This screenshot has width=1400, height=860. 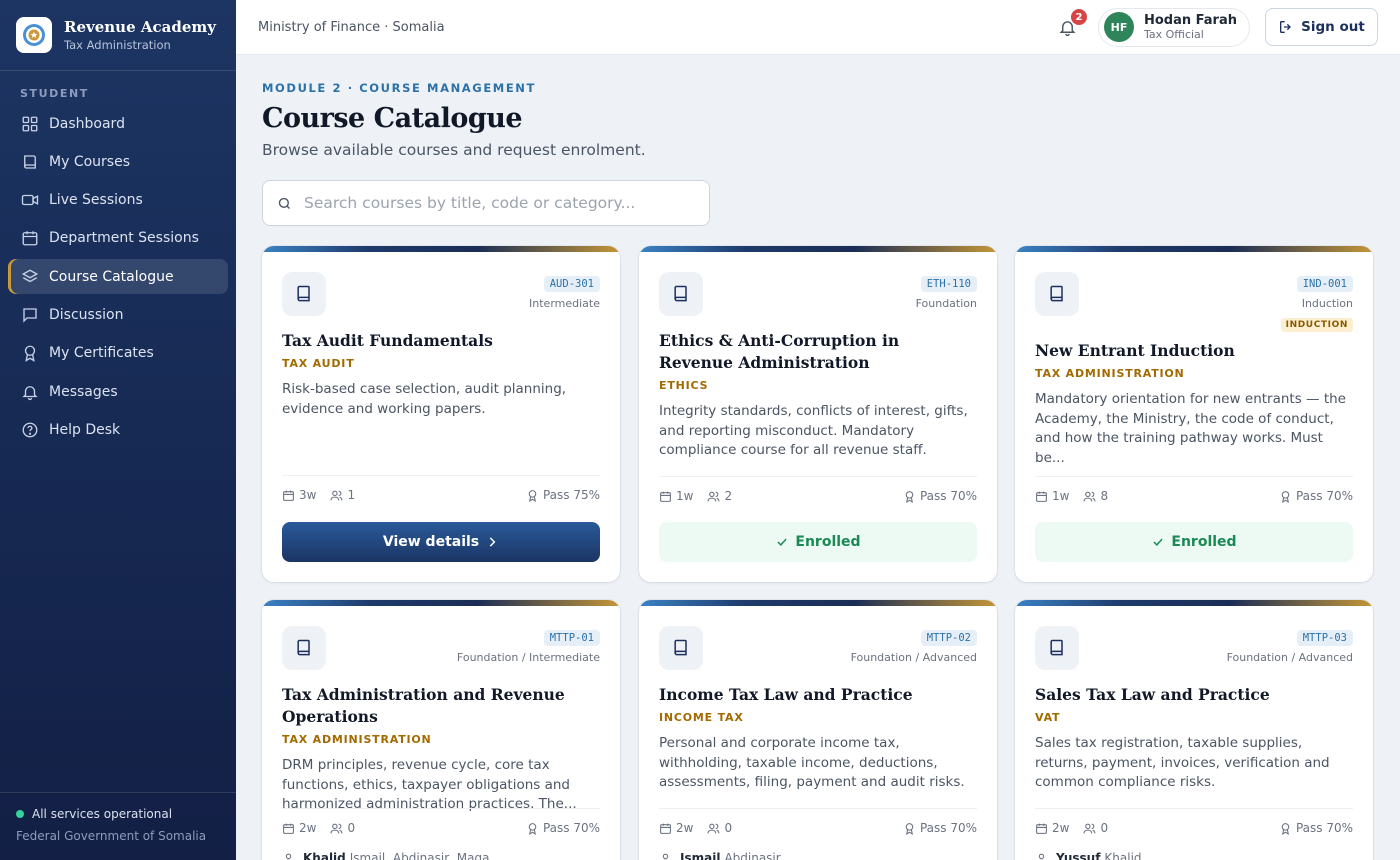 What do you see at coordinates (1123, 855) in the screenshot?
I see `other-instructors: Khalid` at bounding box center [1123, 855].